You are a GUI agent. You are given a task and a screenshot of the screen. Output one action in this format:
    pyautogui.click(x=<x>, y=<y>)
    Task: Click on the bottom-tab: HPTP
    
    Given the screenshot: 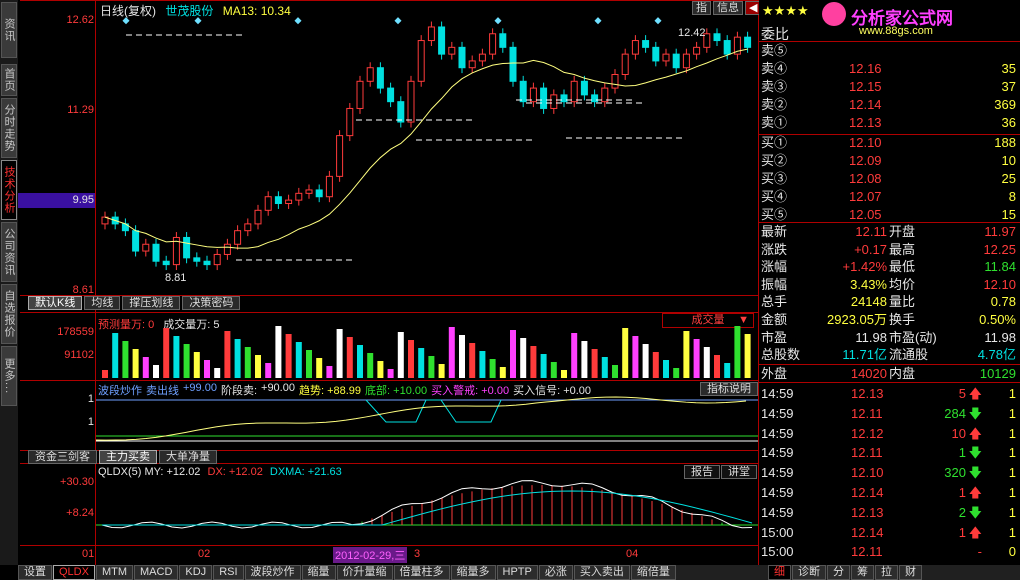 What is the action you would take?
    pyautogui.click(x=517, y=572)
    